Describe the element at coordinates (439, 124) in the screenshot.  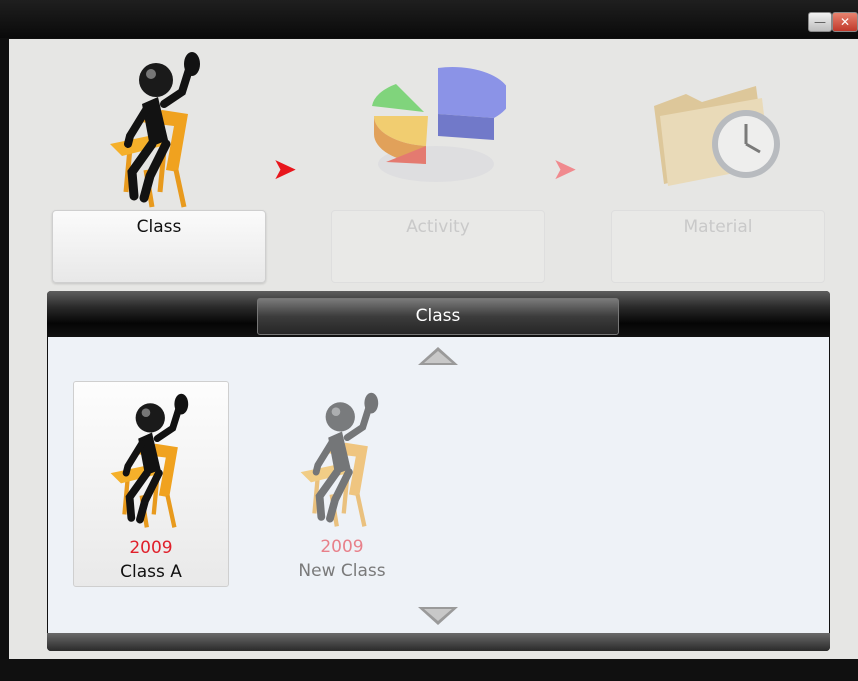
I see `pie-chart-icon` at that location.